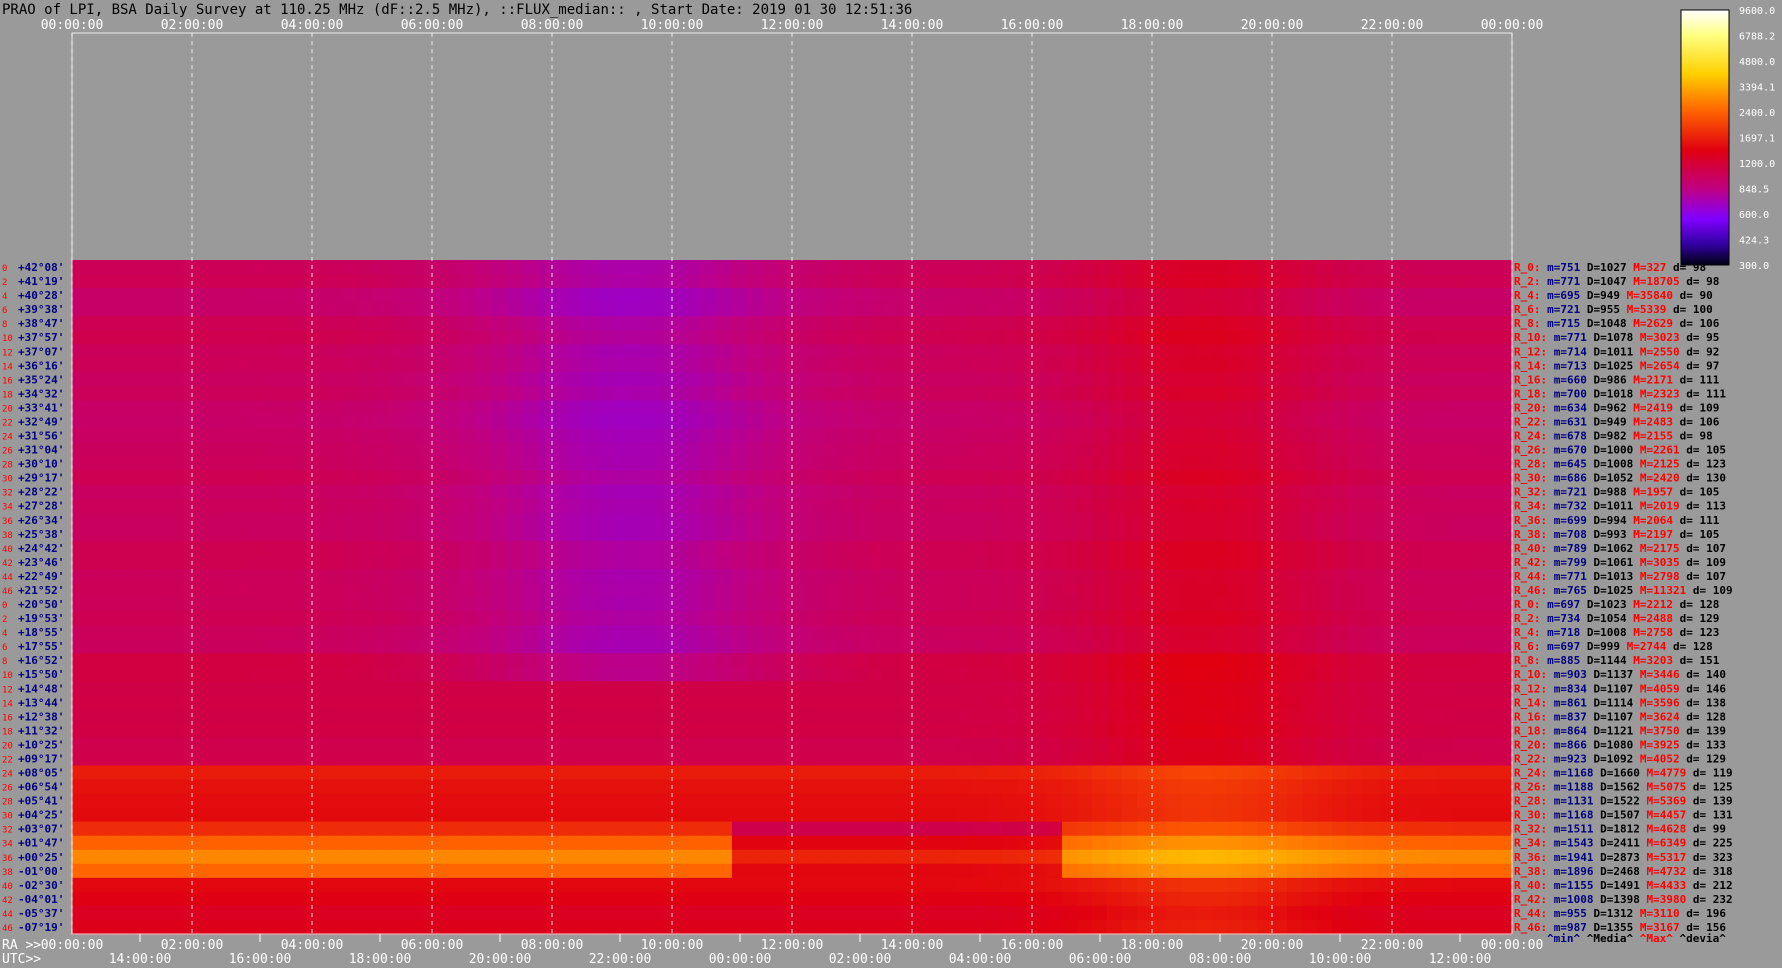 This screenshot has height=968, width=1782. I want to click on declination-label: +20°50', so click(41, 604).